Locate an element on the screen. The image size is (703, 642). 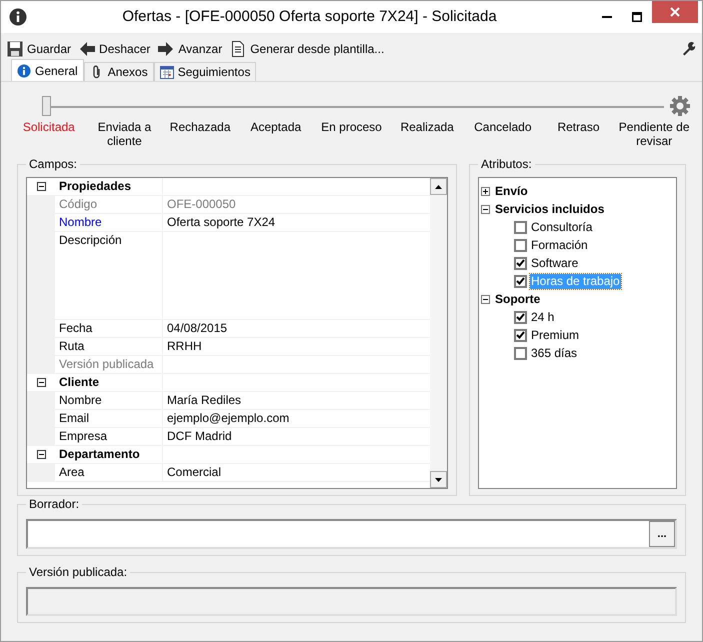
close-icon is located at coordinates (675, 12).